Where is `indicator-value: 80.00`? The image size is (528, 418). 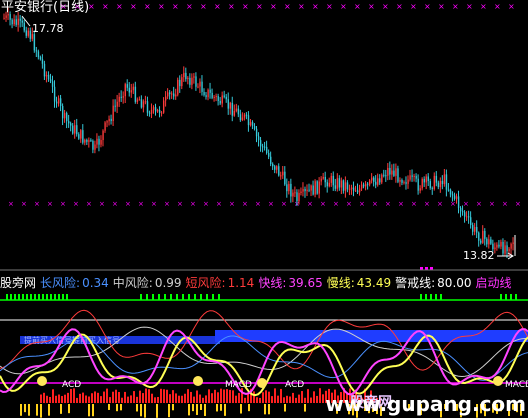 indicator-value: 80.00 is located at coordinates (454, 283).